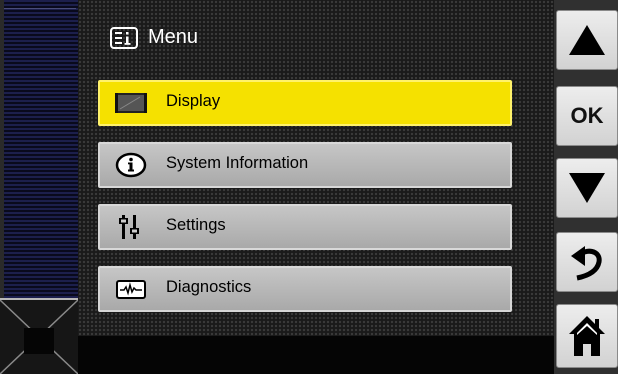 This screenshot has height=374, width=618. Describe the element at coordinates (131, 289) in the screenshot. I see `diagnostics-wave-icon` at that location.